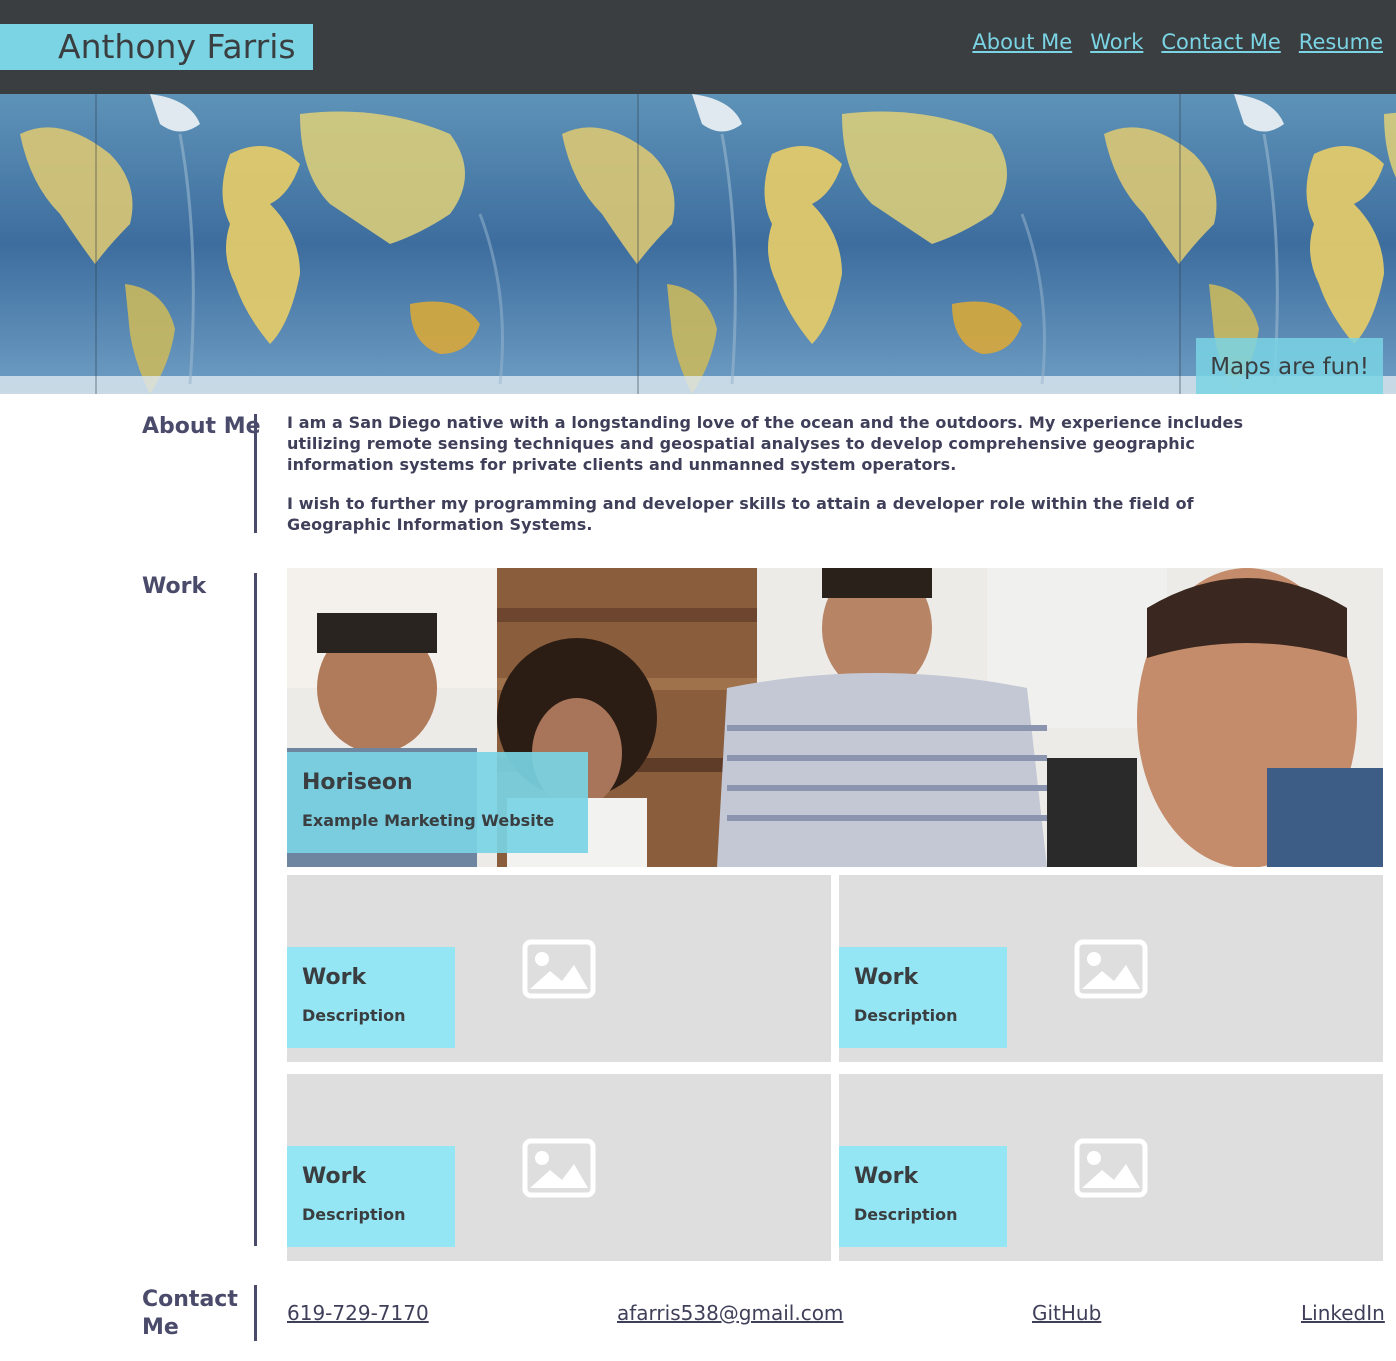 This screenshot has width=1396, height=1361. I want to click on hero-caption: Maps are fun!, so click(1289, 366).